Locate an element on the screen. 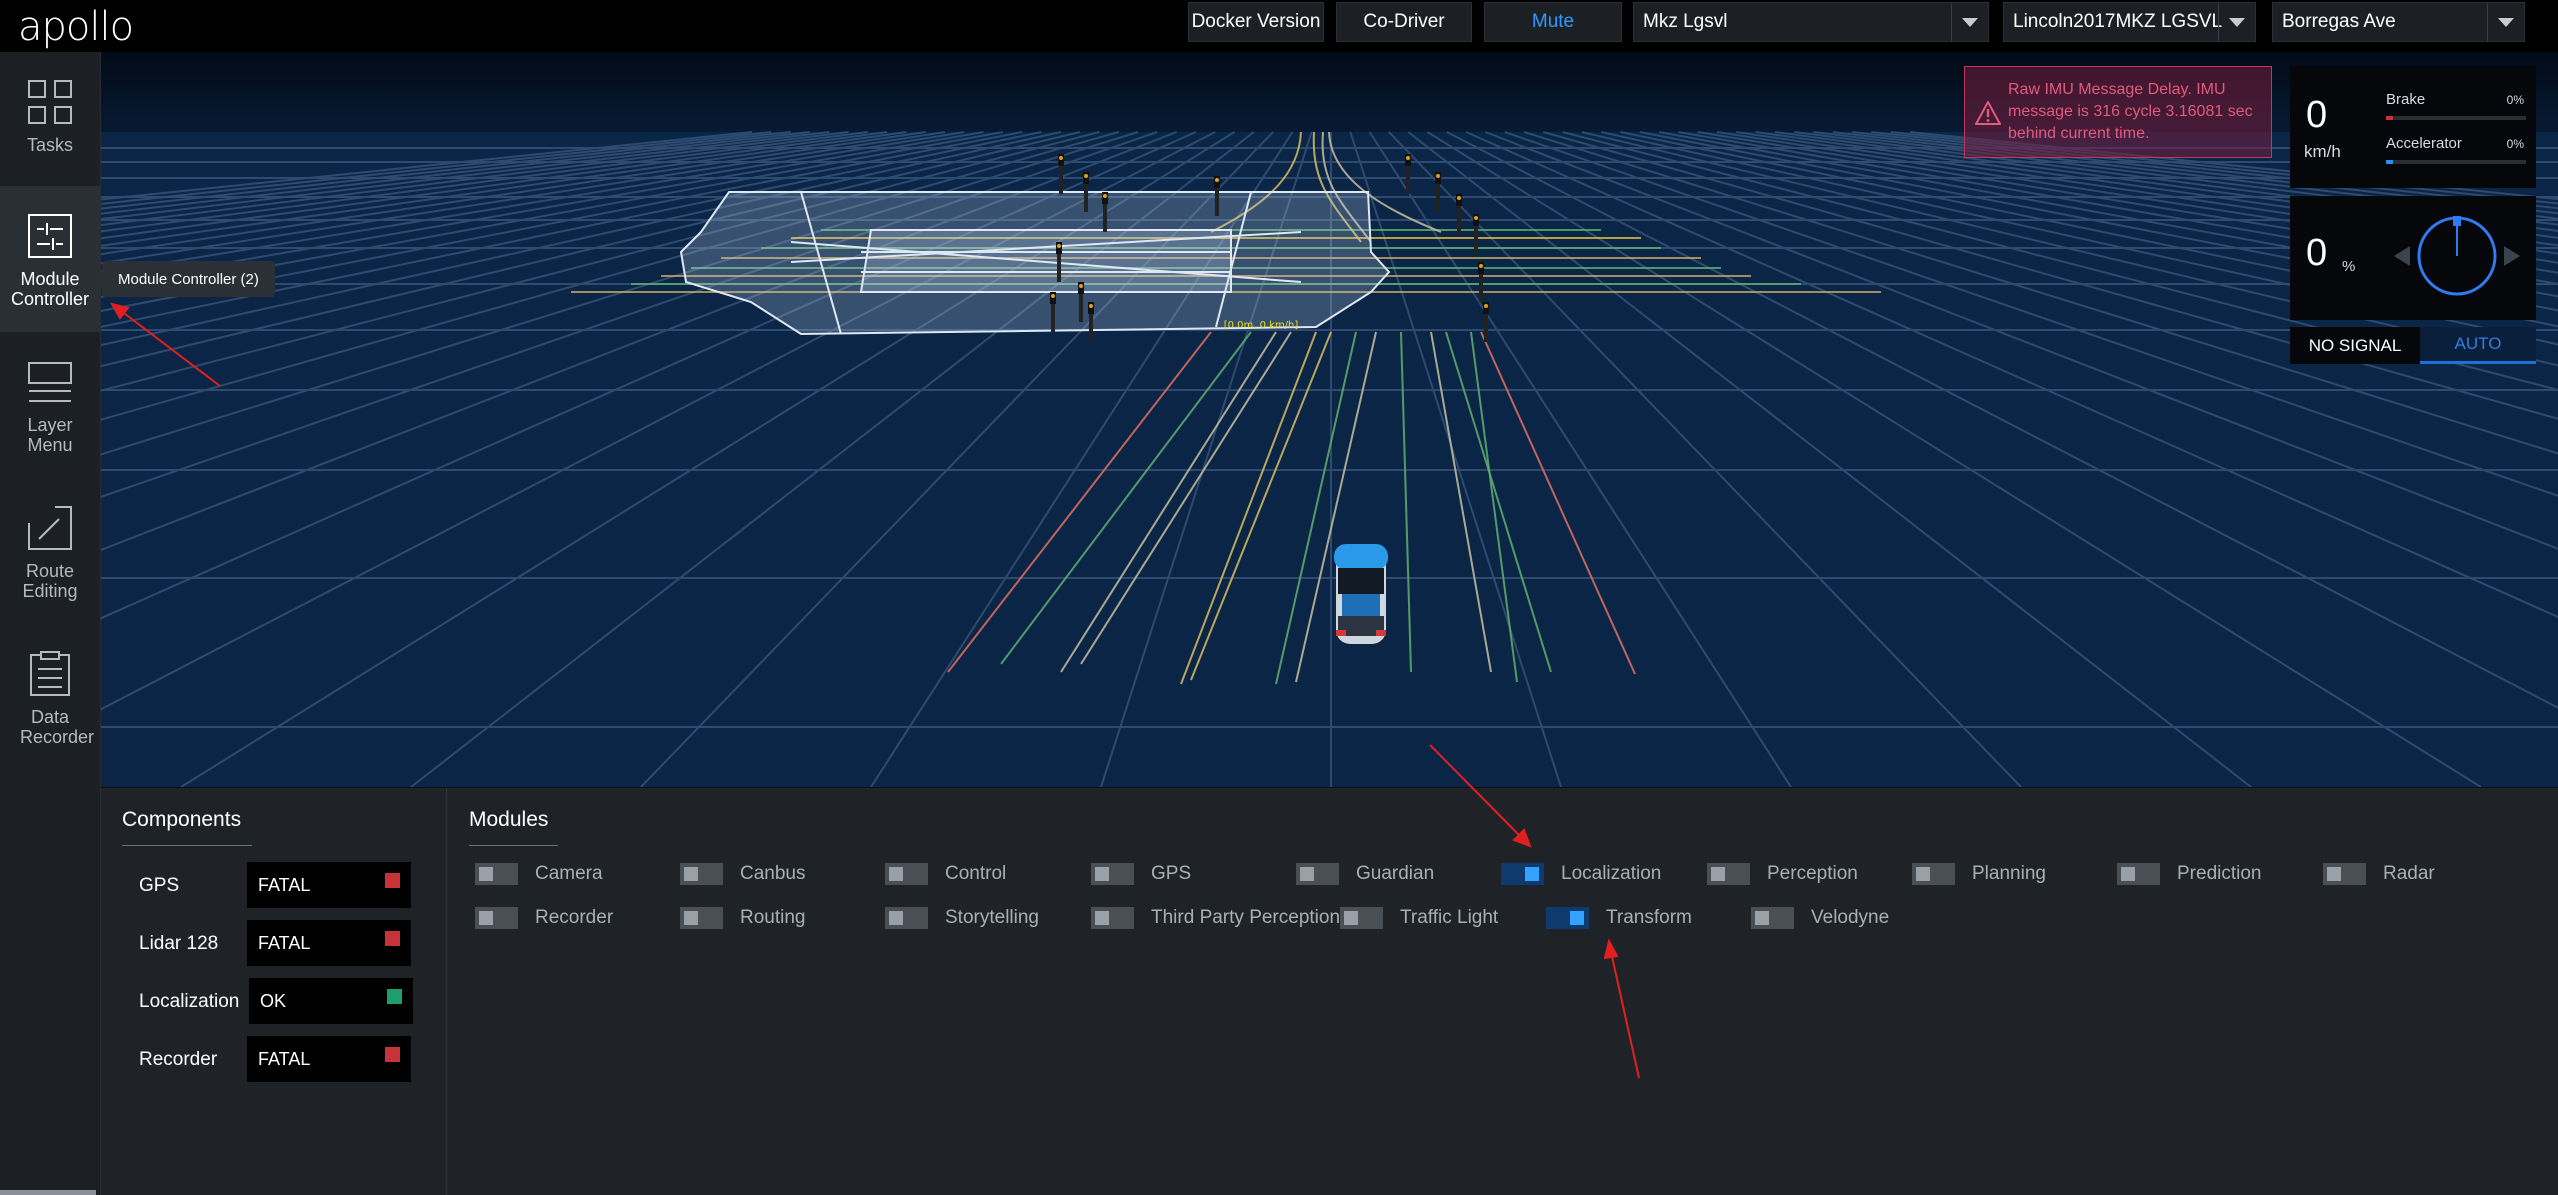 This screenshot has width=2558, height=1195. module-transform: Transform is located at coordinates (1619, 918).